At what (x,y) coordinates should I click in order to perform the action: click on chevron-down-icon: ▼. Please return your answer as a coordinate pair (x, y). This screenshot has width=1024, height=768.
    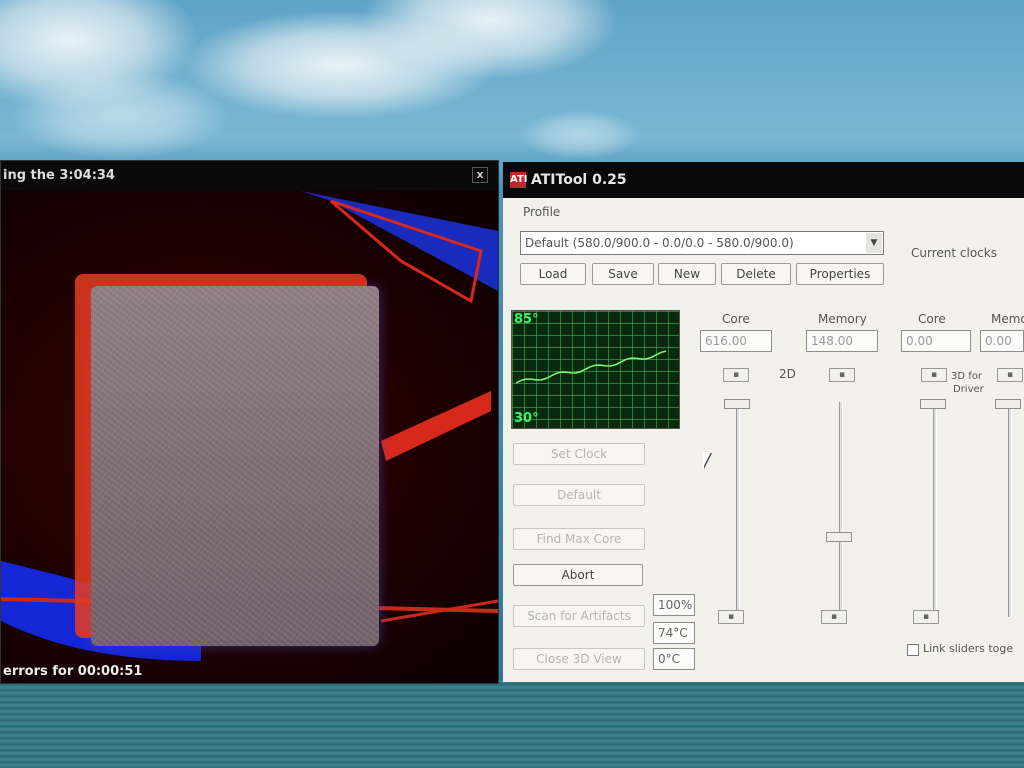
    Looking at the image, I should click on (874, 243).